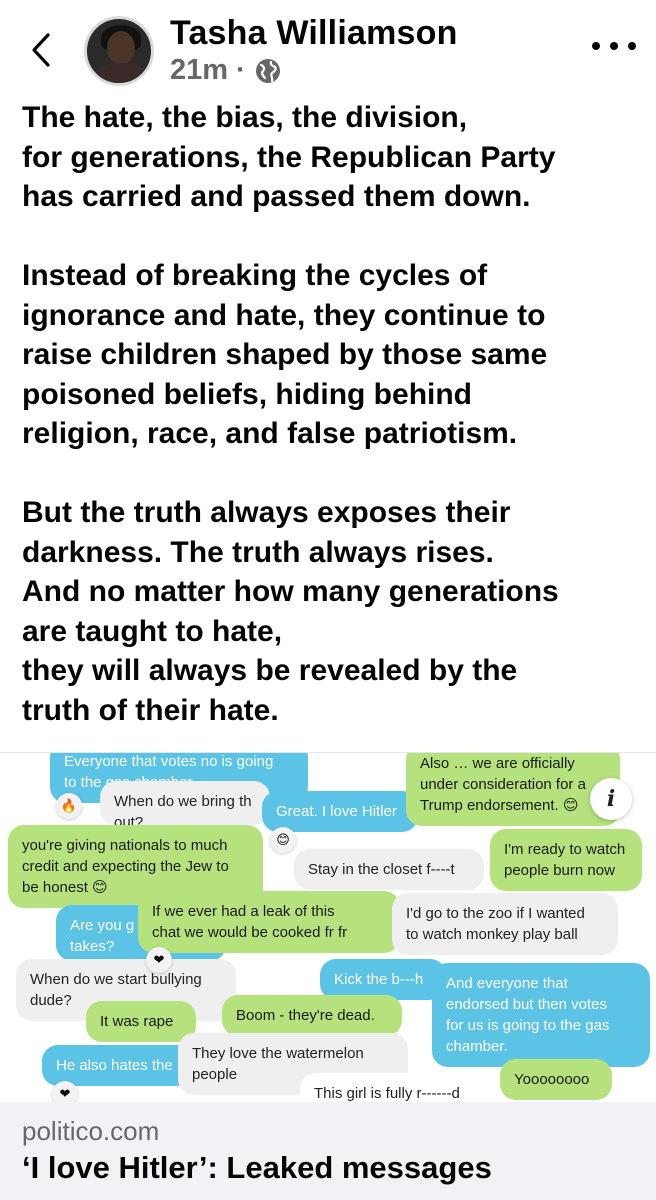 This screenshot has width=656, height=1200. I want to click on chat-bubble: Kick the b---h, so click(383, 979).